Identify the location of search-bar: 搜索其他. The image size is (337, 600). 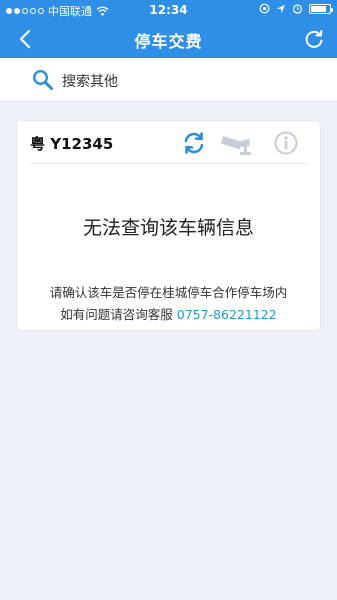
(168, 80).